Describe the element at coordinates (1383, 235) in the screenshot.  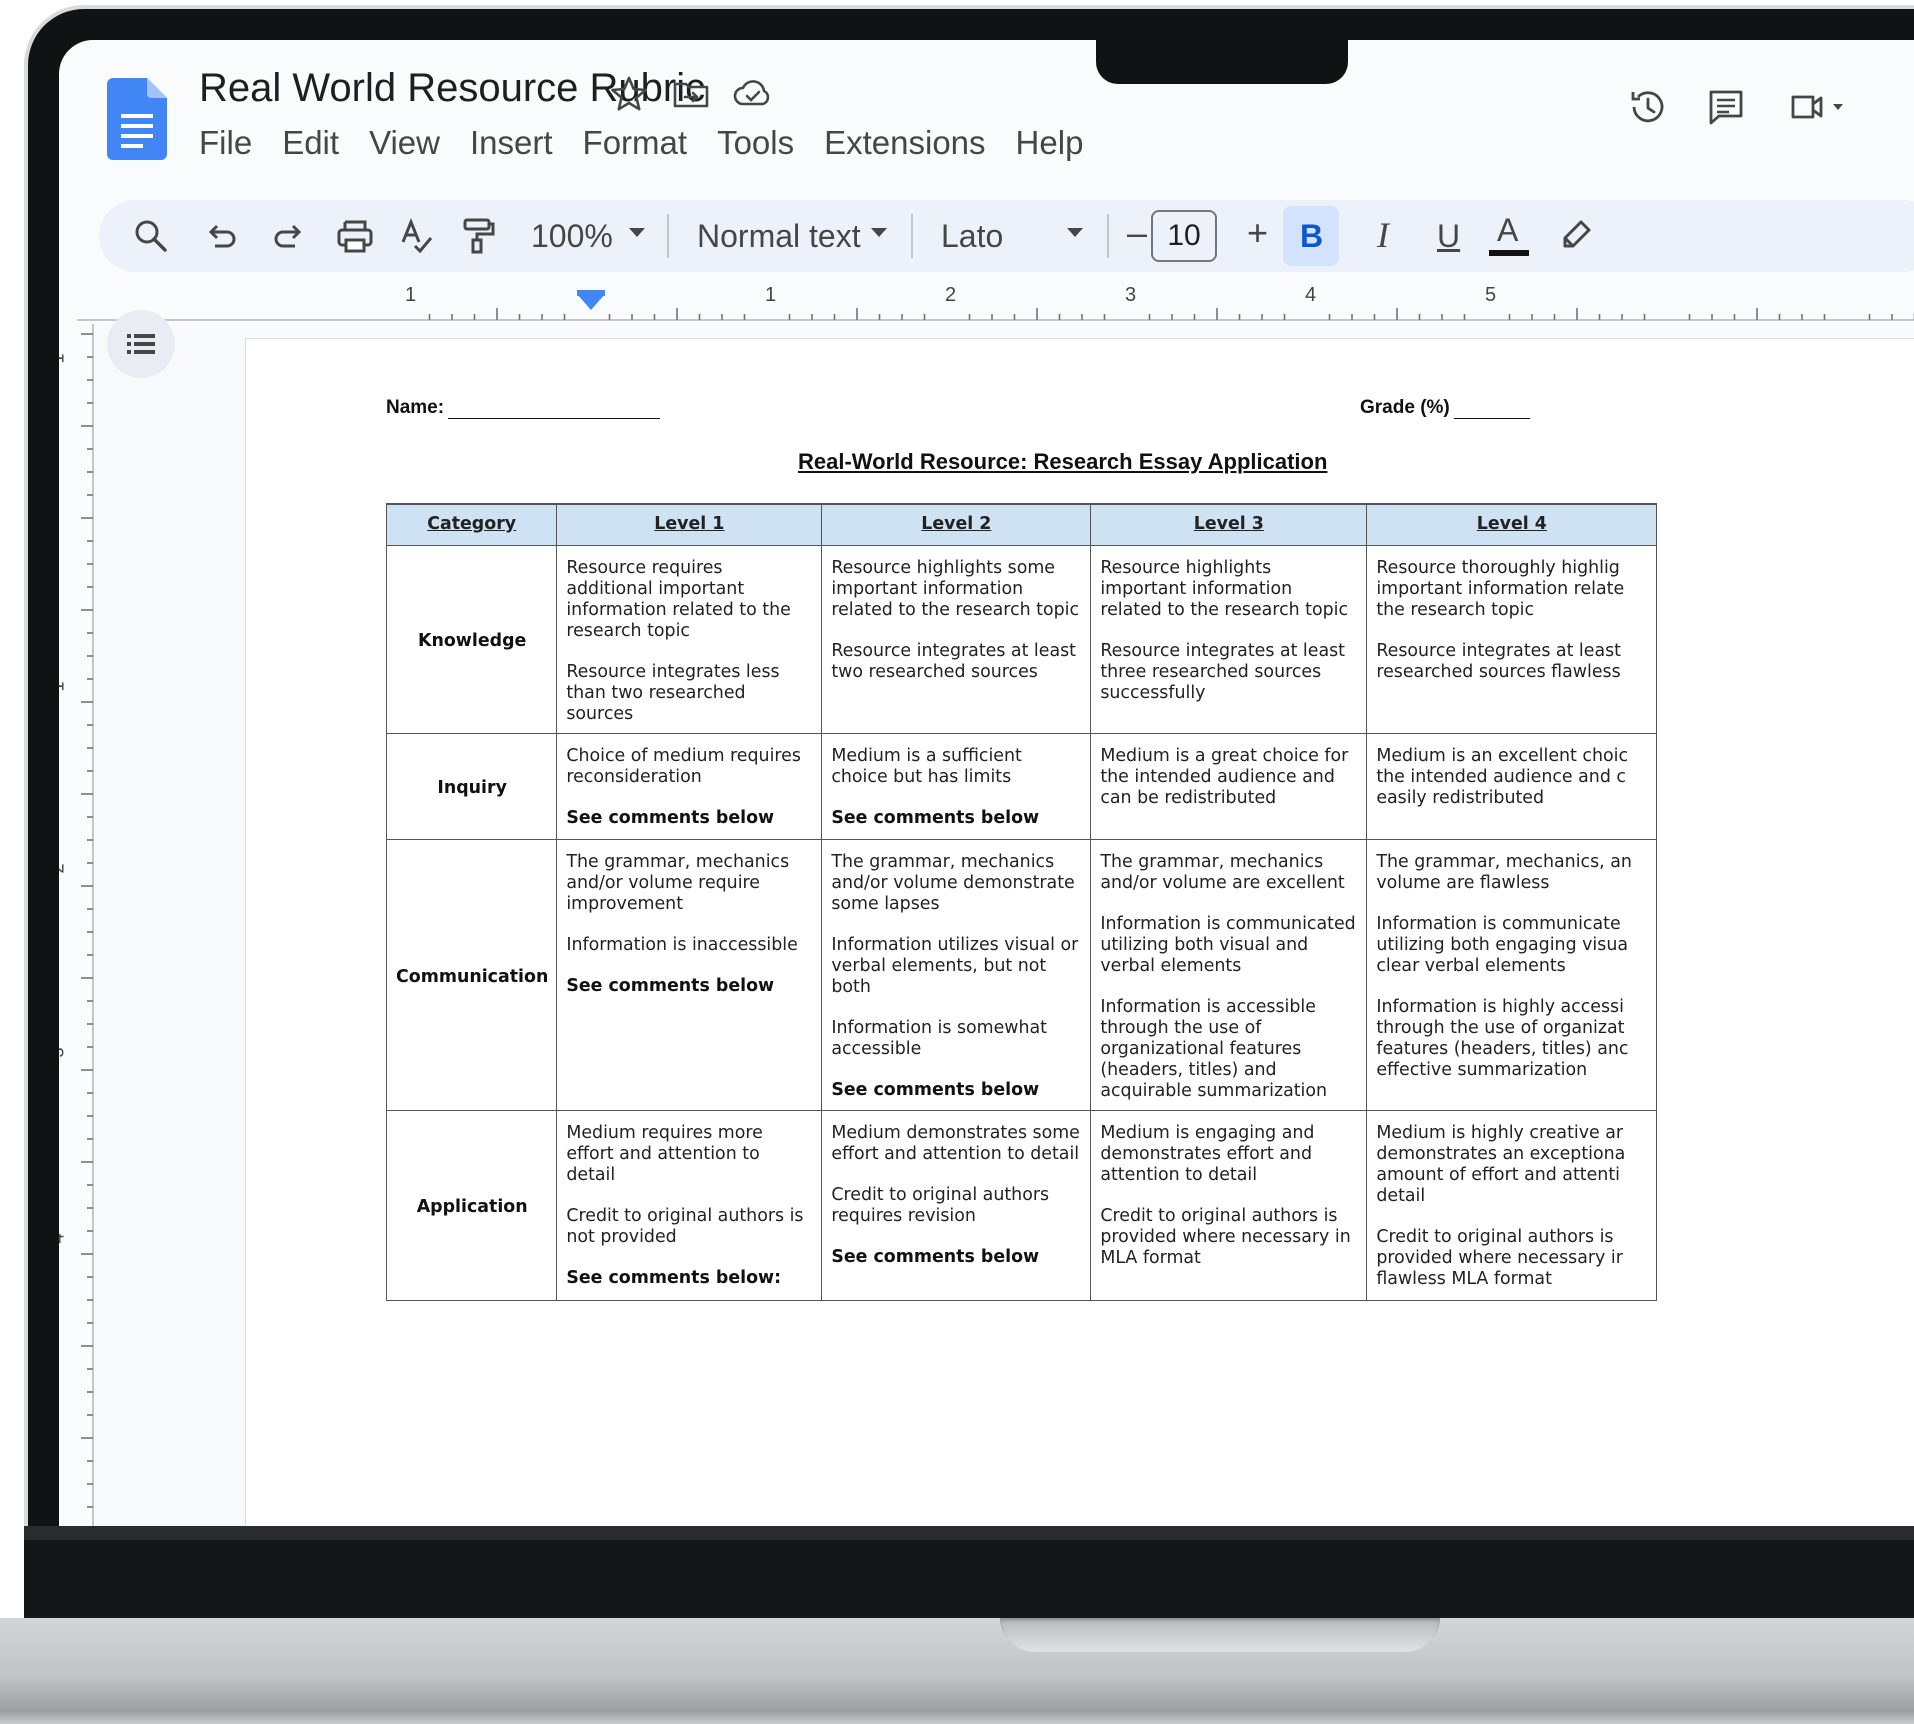
I see `italic-button: I` at that location.